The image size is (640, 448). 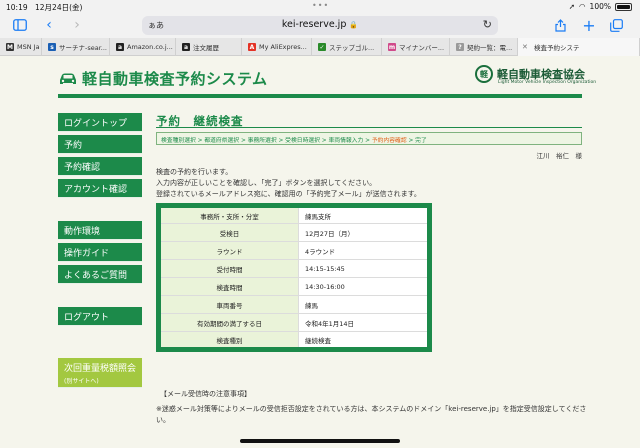 I want to click on browser-tab-active: ✕ 検査予約システ, so click(x=579, y=47).